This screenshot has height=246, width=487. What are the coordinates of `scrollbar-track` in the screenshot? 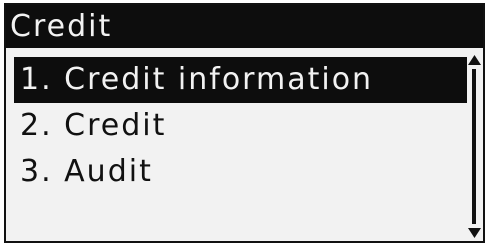 It's located at (474, 146).